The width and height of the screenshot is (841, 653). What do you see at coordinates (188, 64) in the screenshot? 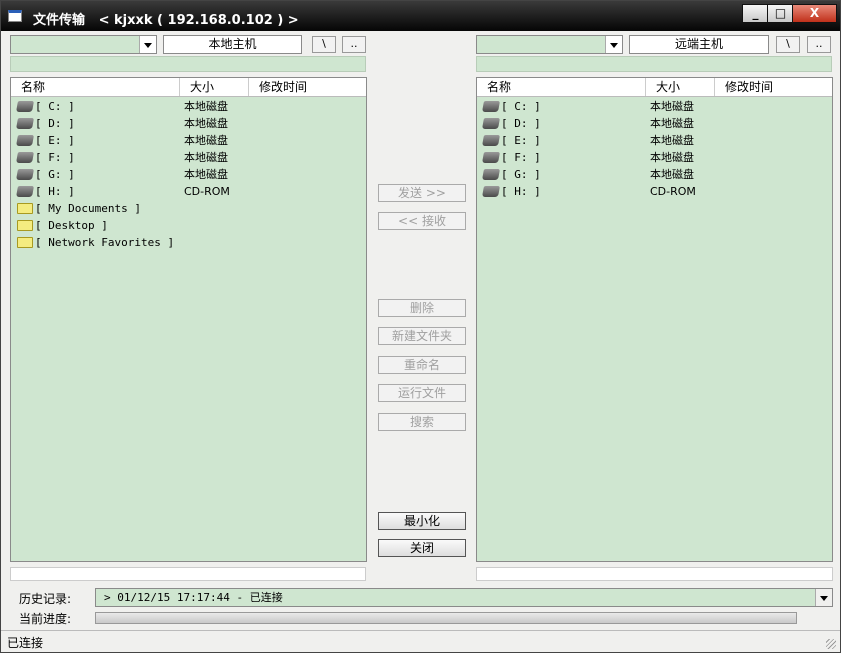
I see `local-path-bar` at bounding box center [188, 64].